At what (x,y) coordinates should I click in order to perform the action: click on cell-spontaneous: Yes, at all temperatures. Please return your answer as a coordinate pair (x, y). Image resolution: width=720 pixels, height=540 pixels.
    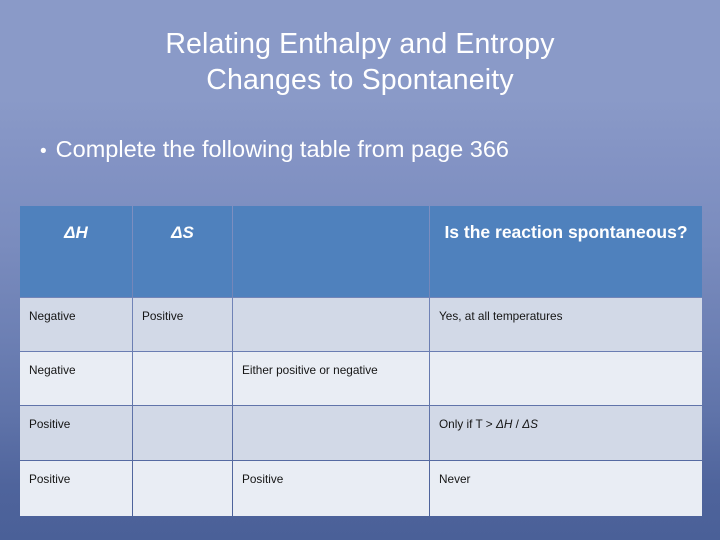
    Looking at the image, I should click on (566, 324).